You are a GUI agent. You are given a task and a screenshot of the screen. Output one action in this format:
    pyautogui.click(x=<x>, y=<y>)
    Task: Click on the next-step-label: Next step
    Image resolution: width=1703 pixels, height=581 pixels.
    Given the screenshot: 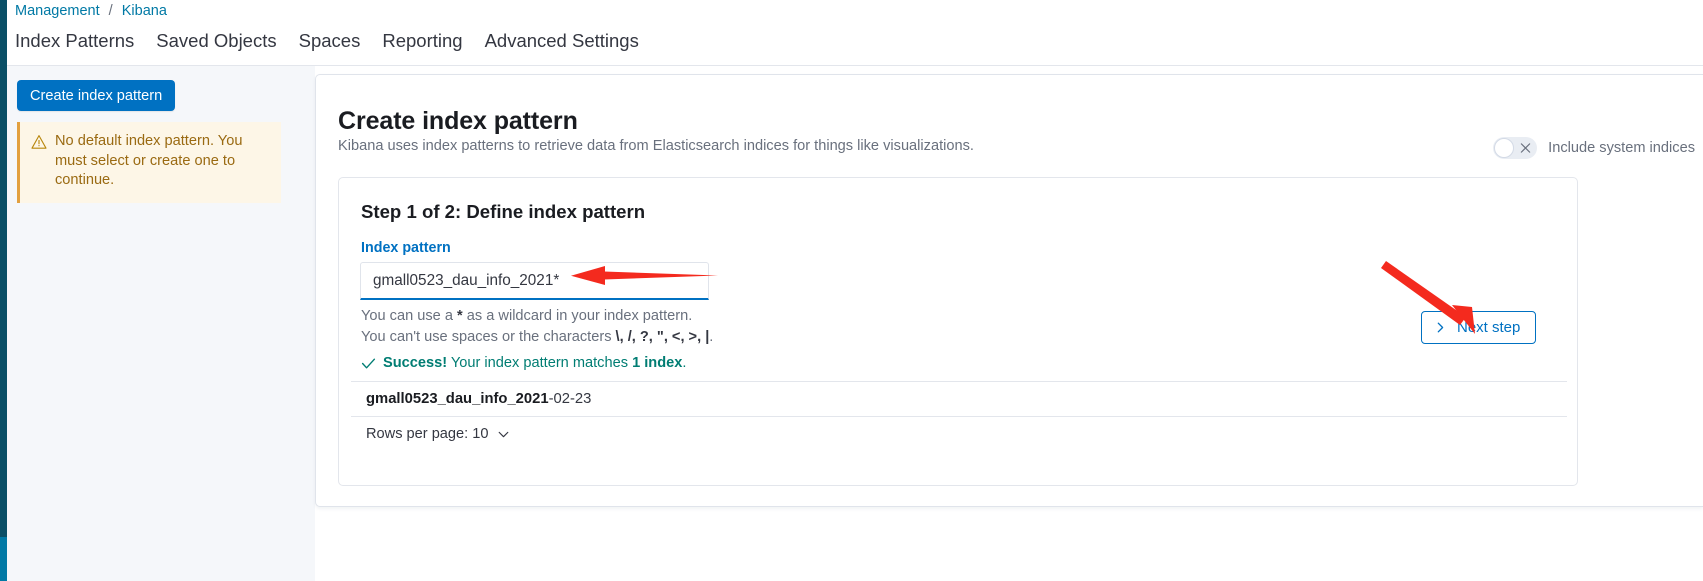 What is the action you would take?
    pyautogui.click(x=1489, y=327)
    